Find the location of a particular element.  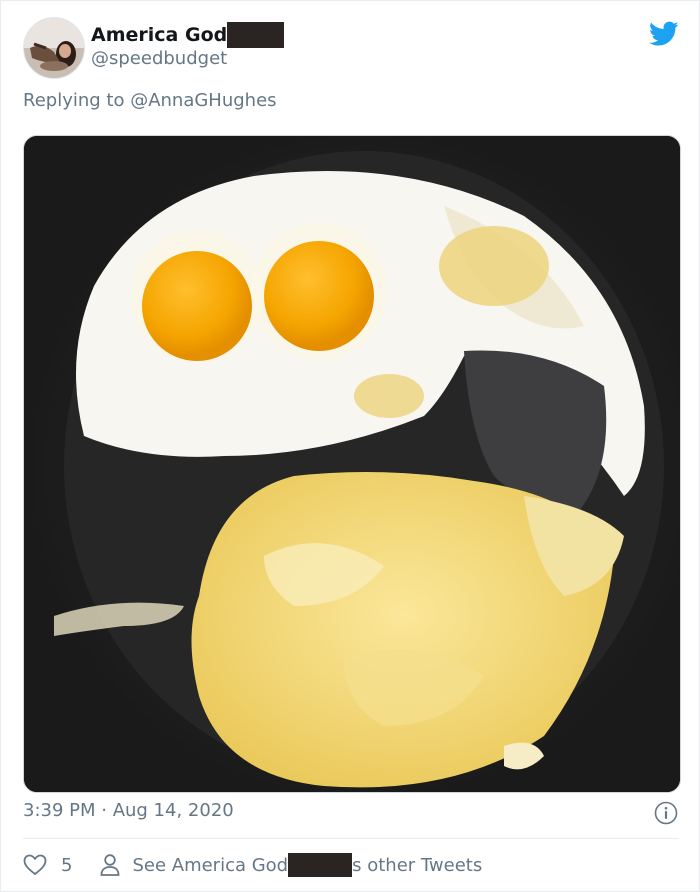

avatar-photo is located at coordinates (54, 48).